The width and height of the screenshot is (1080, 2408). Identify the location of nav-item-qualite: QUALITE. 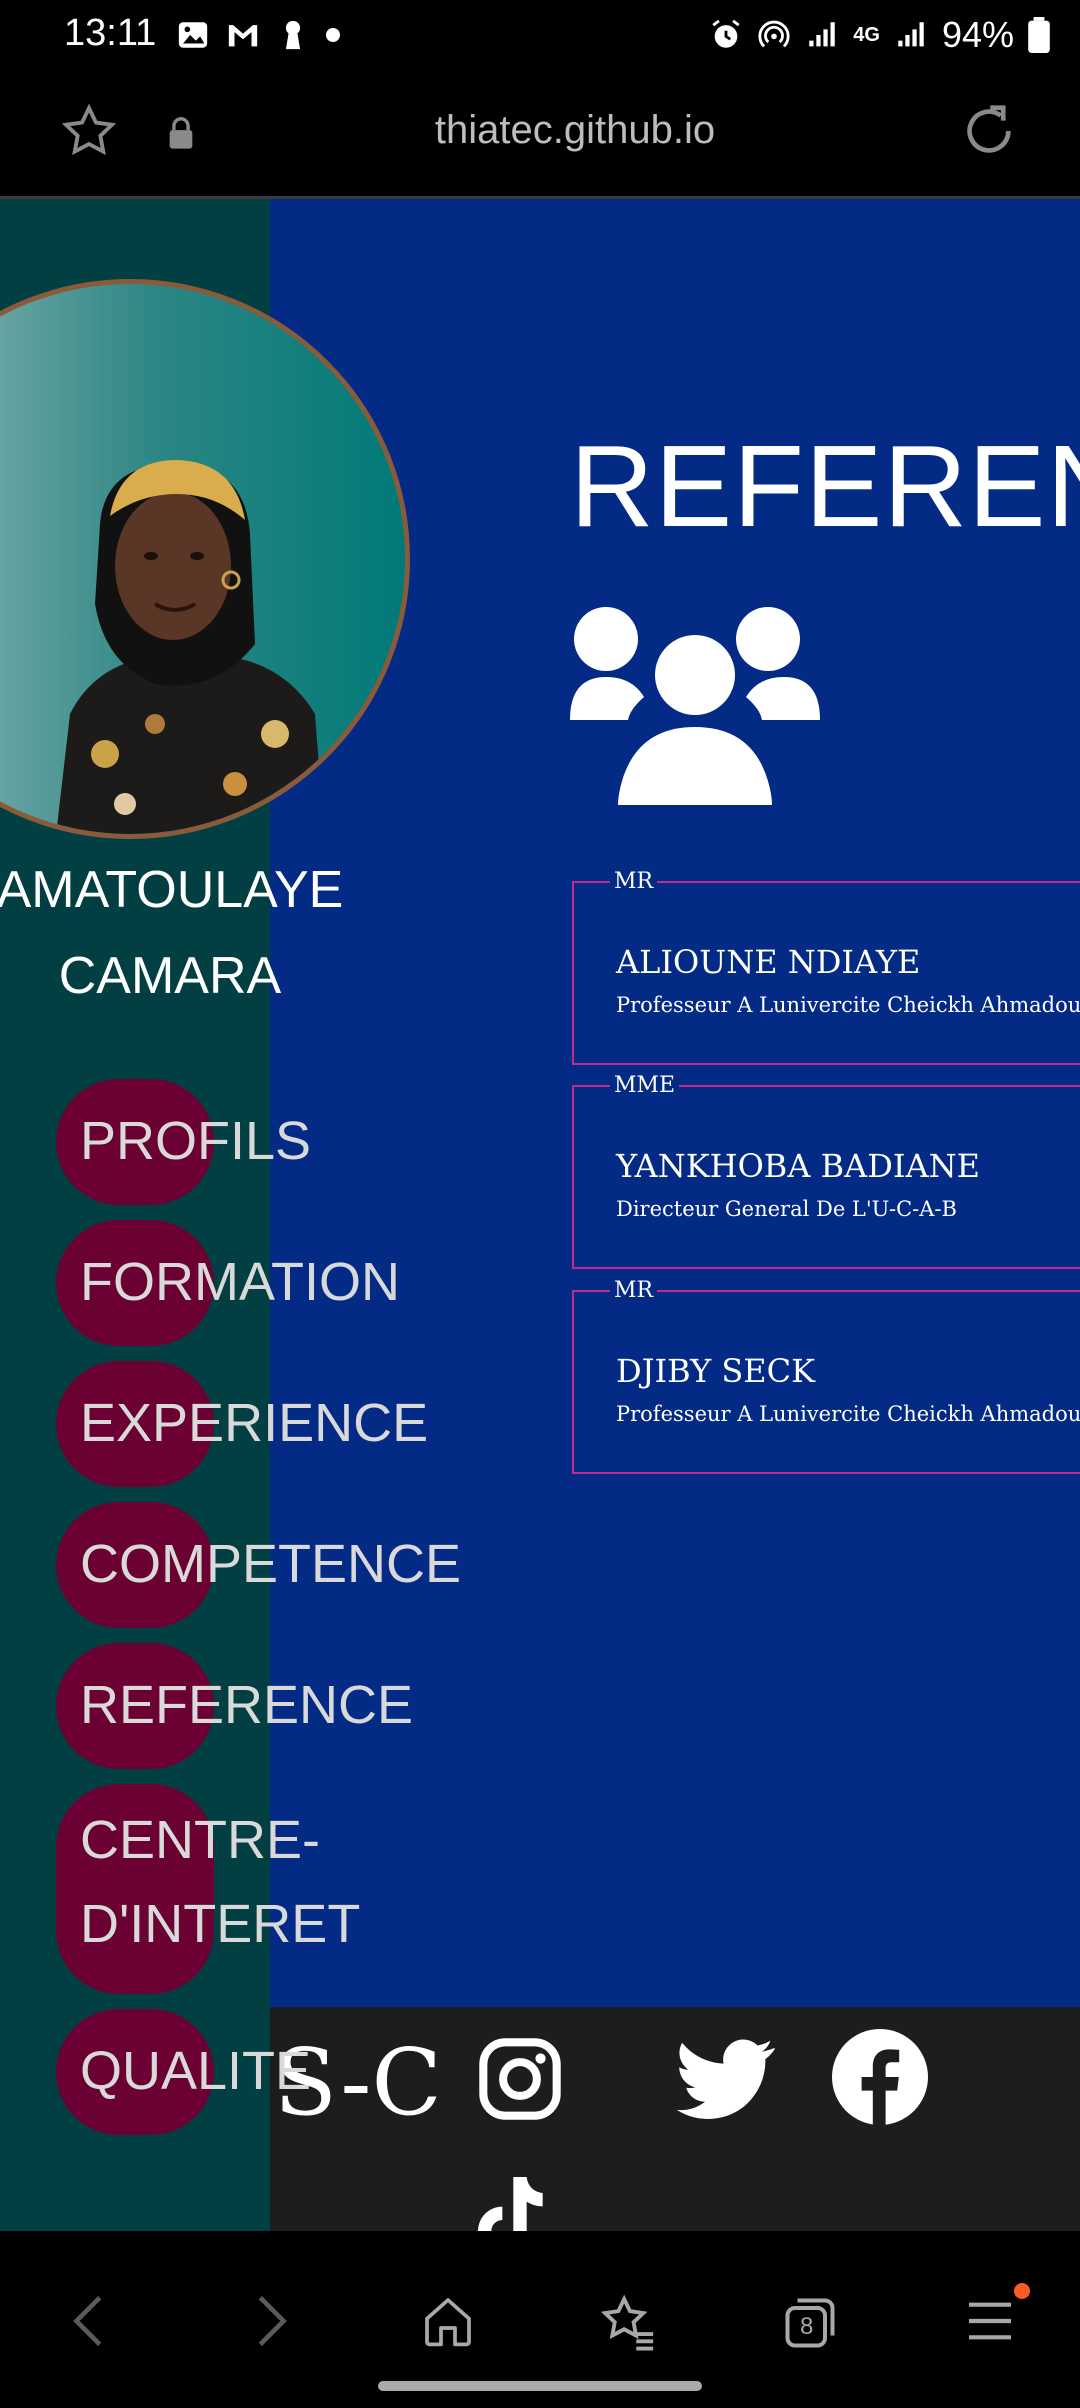
(256, 2079).